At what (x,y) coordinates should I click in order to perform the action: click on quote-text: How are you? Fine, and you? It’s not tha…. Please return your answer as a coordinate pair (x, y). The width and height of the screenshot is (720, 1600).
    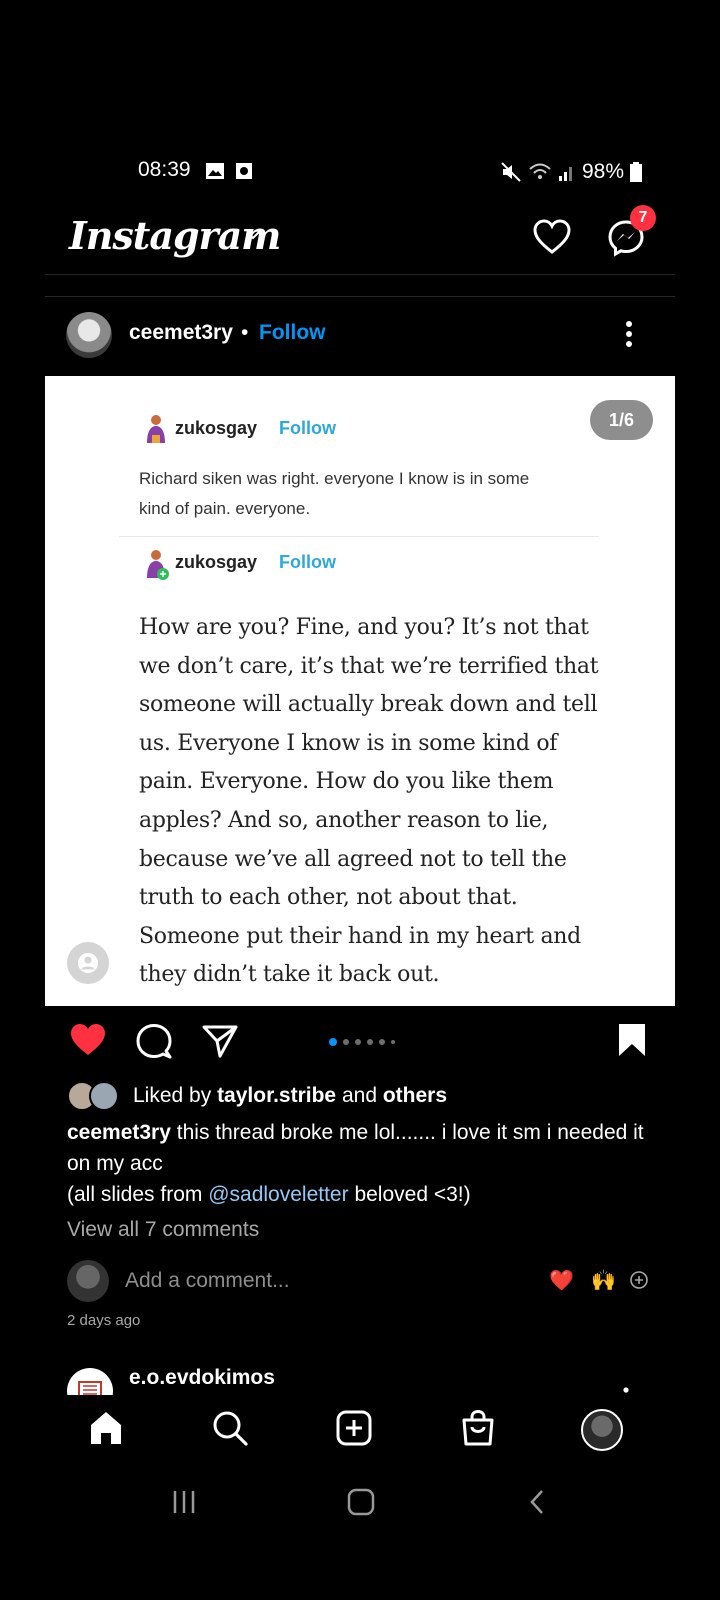
    Looking at the image, I should click on (369, 801).